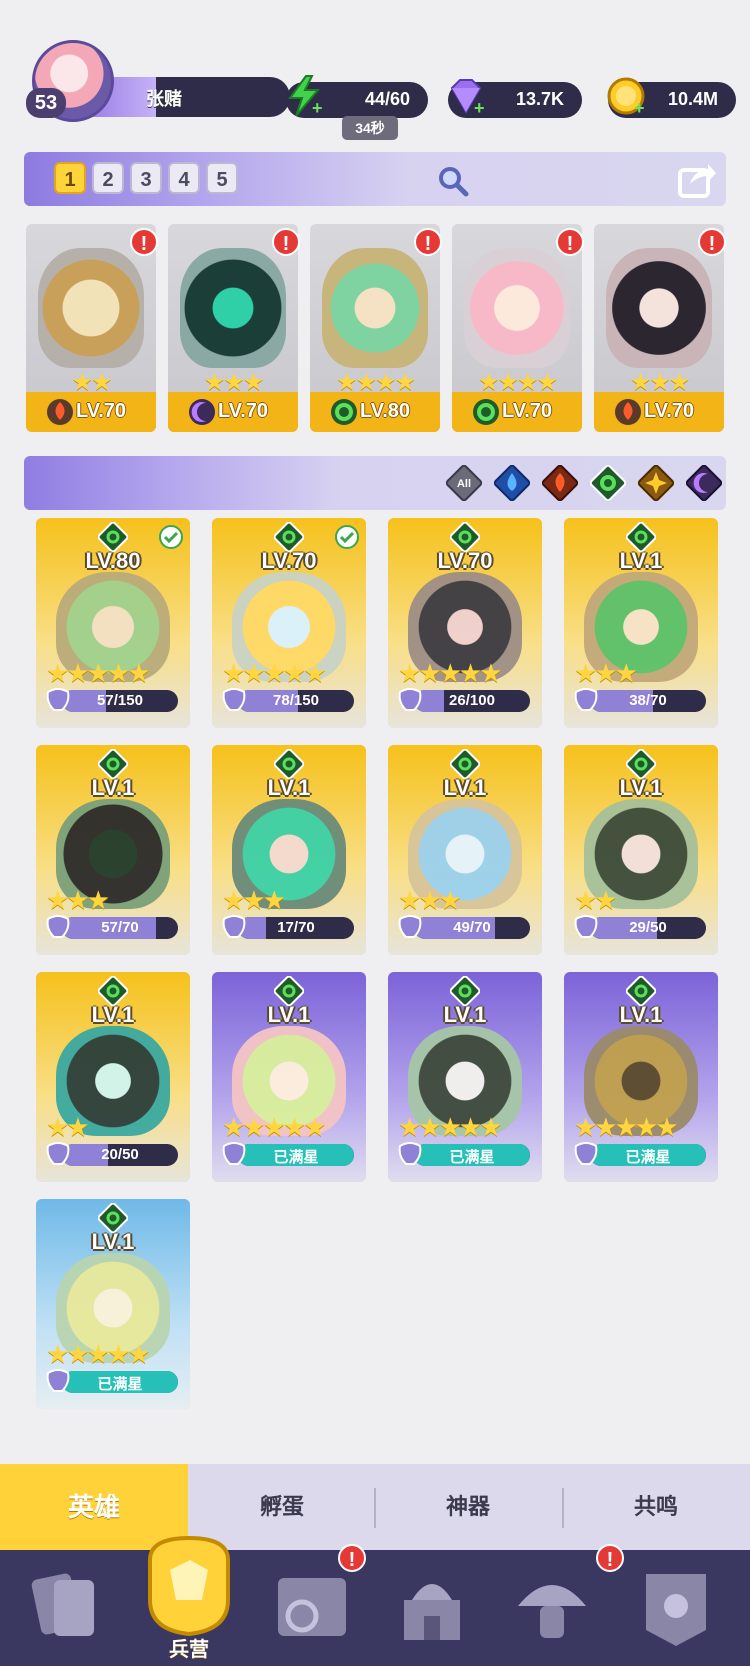 The image size is (750, 1666). Describe the element at coordinates (432, 1608) in the screenshot. I see `castle-icon` at that location.